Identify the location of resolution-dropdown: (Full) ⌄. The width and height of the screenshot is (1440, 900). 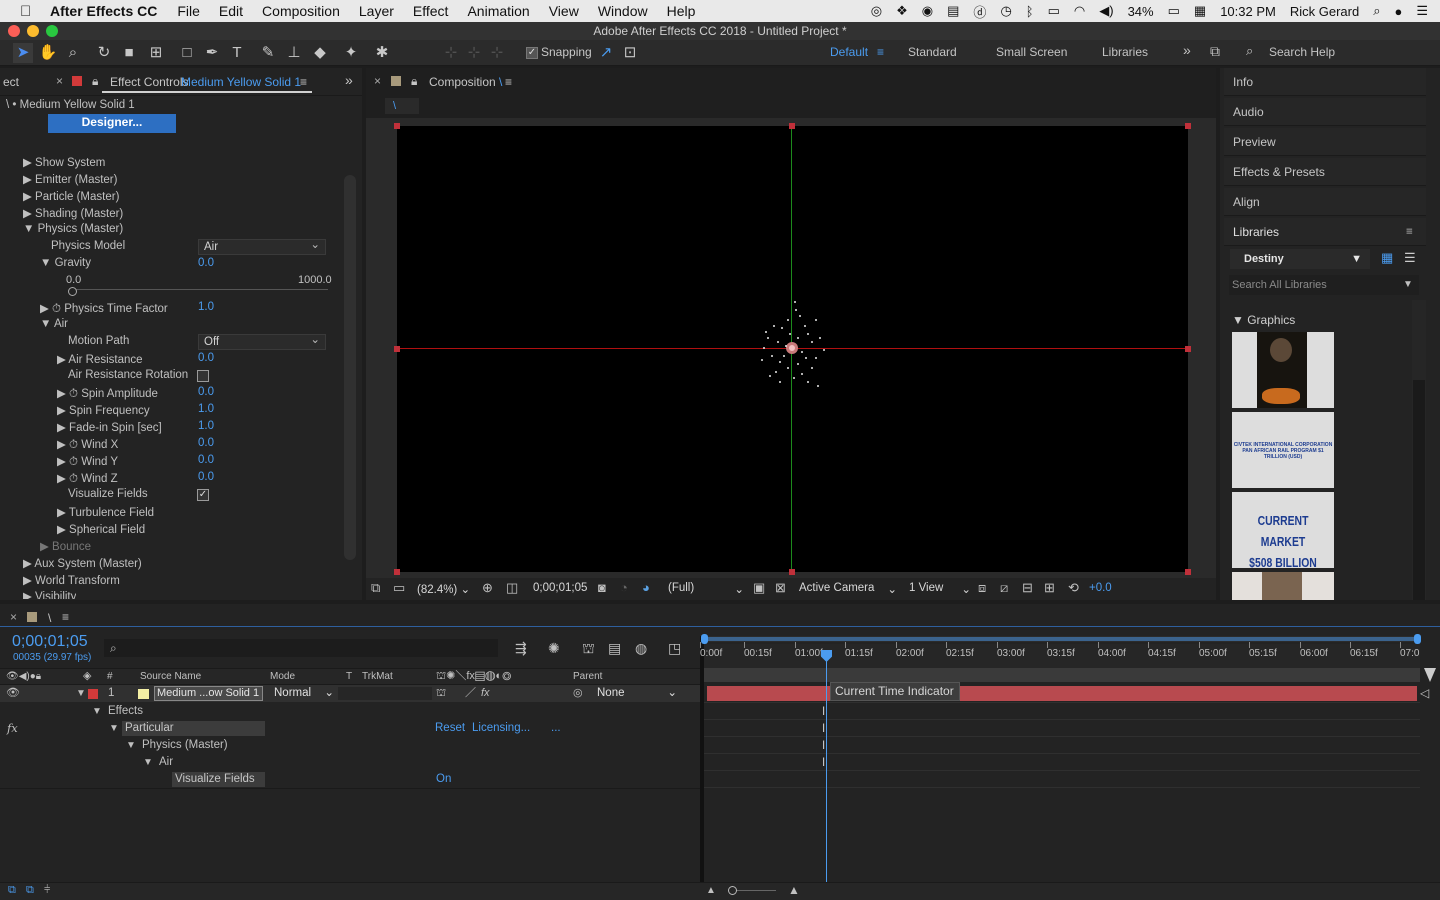
(706, 590).